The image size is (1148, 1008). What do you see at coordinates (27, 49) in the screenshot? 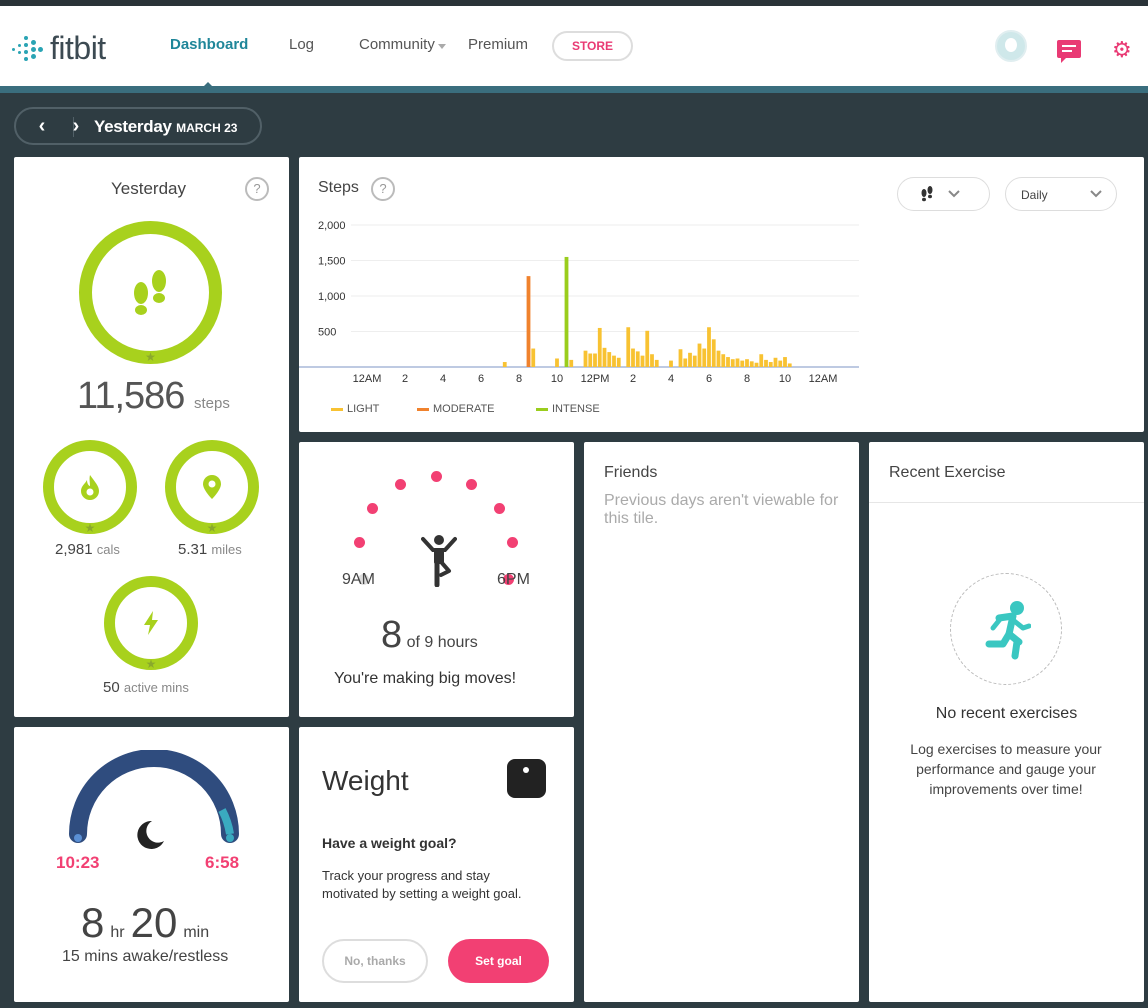
I see `fitbit-dots-icon` at bounding box center [27, 49].